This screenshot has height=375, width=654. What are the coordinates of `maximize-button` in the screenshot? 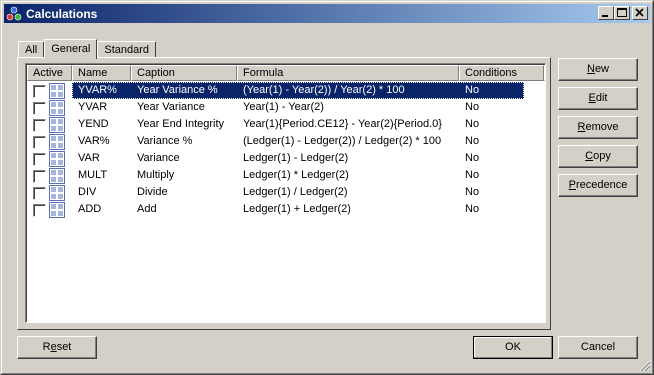 It's located at (622, 13).